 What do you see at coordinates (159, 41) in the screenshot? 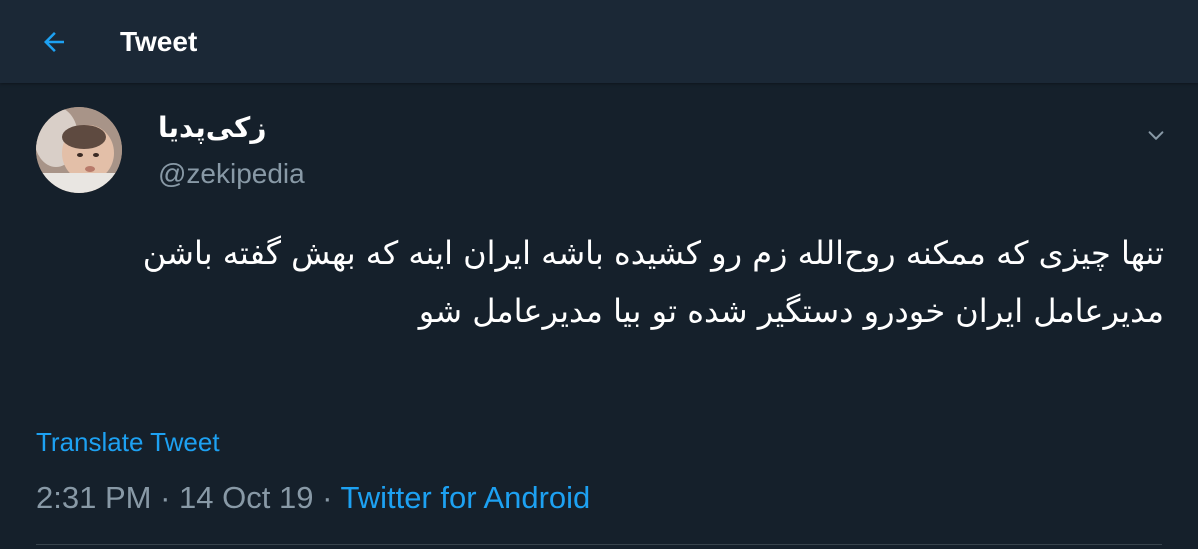
I see `page-title: Tweet` at bounding box center [159, 41].